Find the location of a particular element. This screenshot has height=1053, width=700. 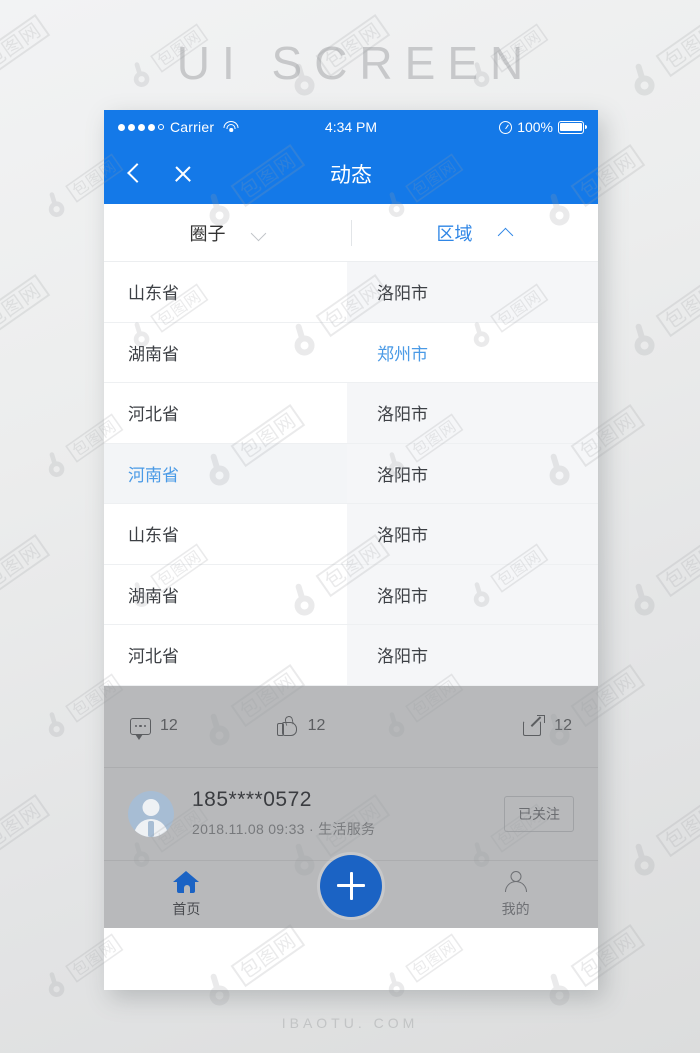

page-title: UI SCREEN is located at coordinates (356, 63).